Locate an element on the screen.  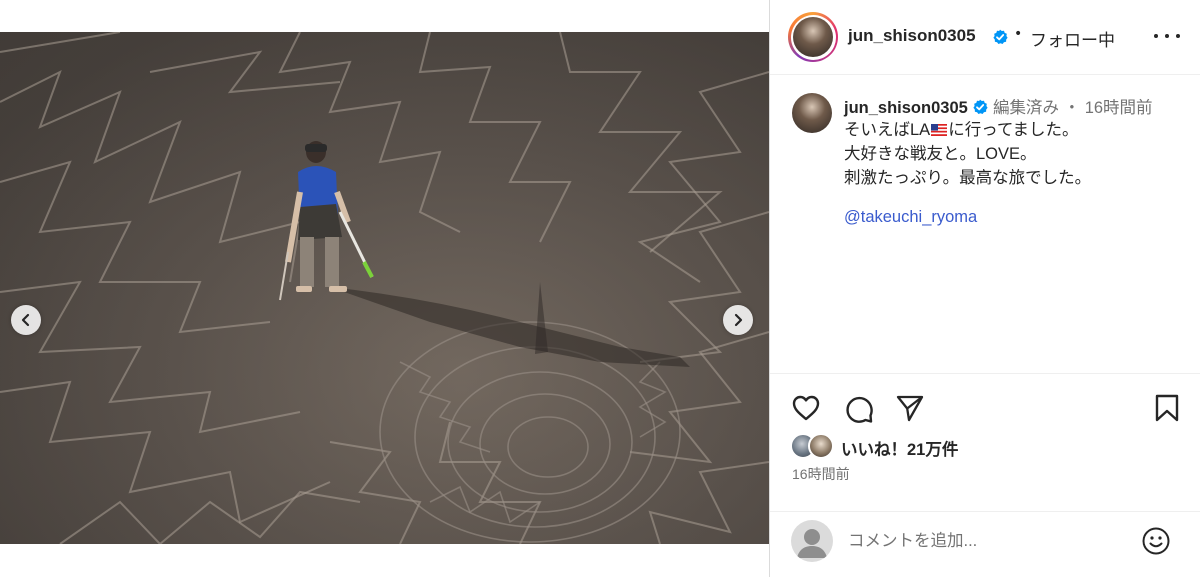
mention-link: @takeuchi_ryoma is located at coordinates (910, 217).